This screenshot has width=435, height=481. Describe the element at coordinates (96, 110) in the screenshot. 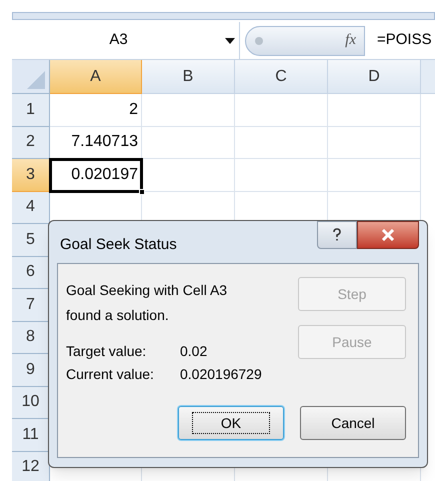

I see `table-cell: 2` at that location.